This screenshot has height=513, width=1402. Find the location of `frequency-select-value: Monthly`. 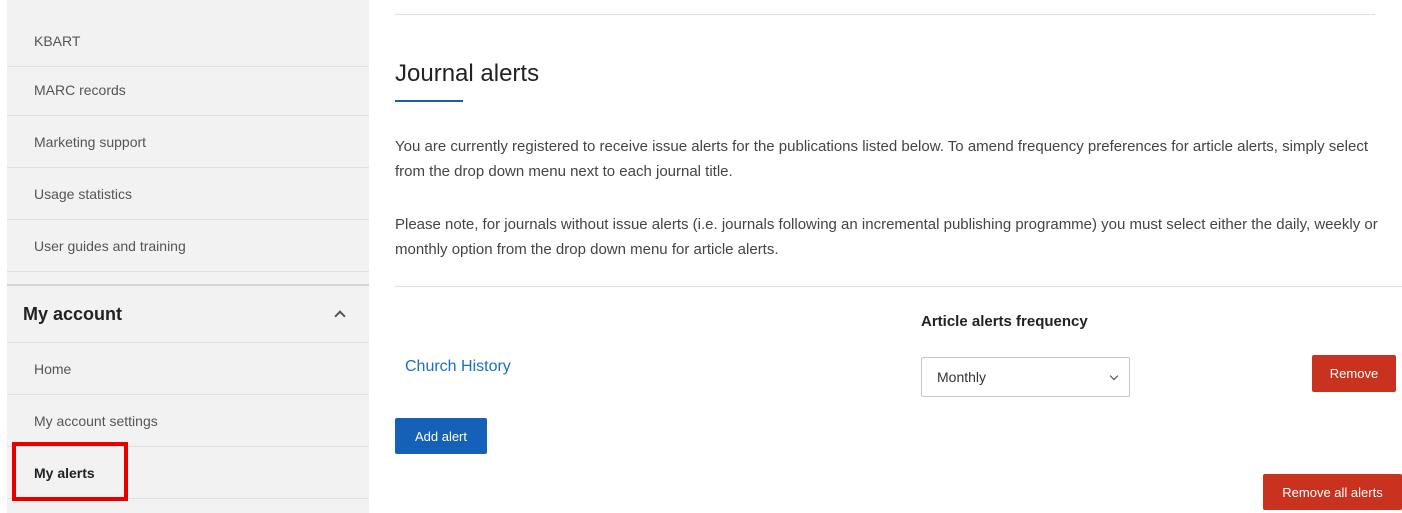

frequency-select-value: Monthly is located at coordinates (962, 377).